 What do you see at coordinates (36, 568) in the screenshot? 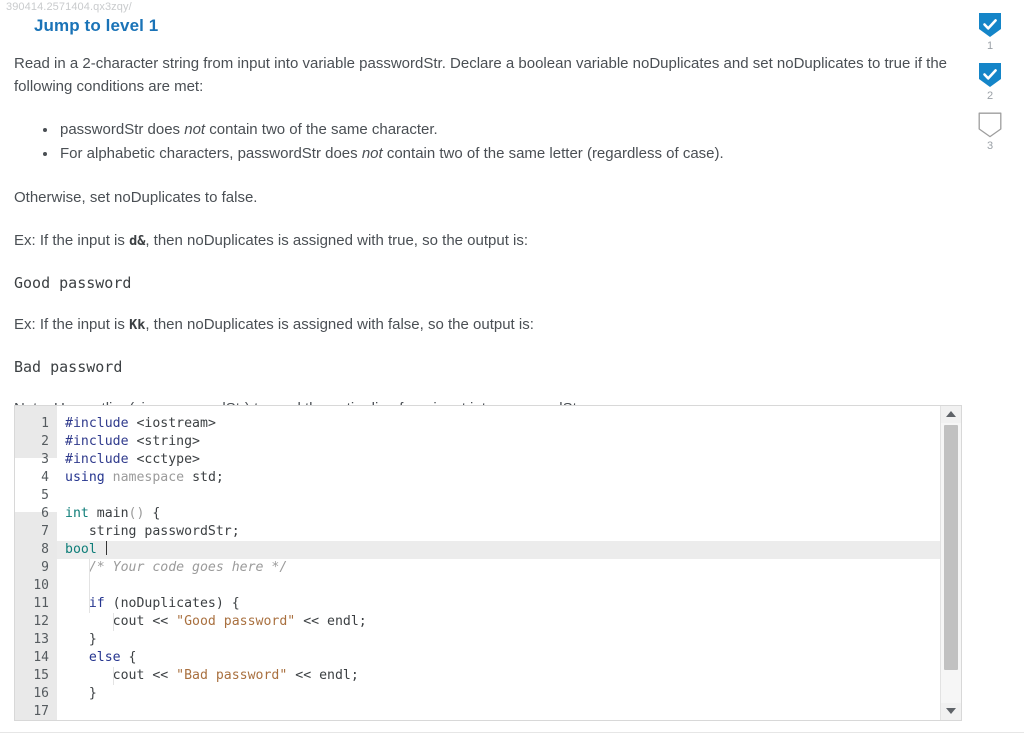
I see `editor-line-number: 9` at bounding box center [36, 568].